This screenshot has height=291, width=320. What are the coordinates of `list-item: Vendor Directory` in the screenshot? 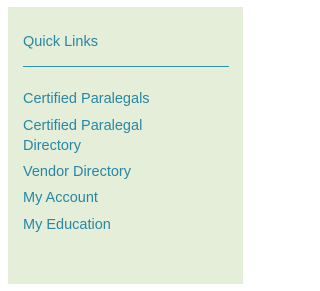 It's located at (103, 172).